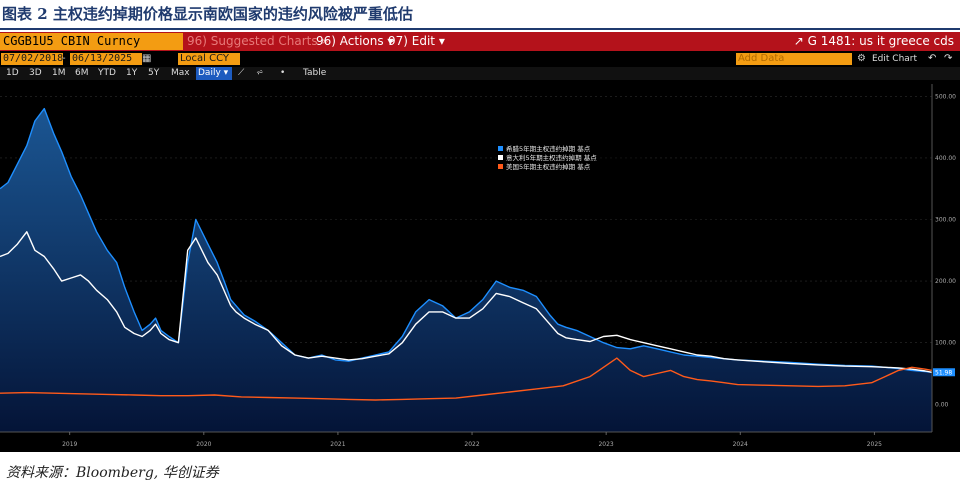 The width and height of the screenshot is (960, 484). What do you see at coordinates (948, 59) in the screenshot?
I see `redo-icon: ↷` at bounding box center [948, 59].